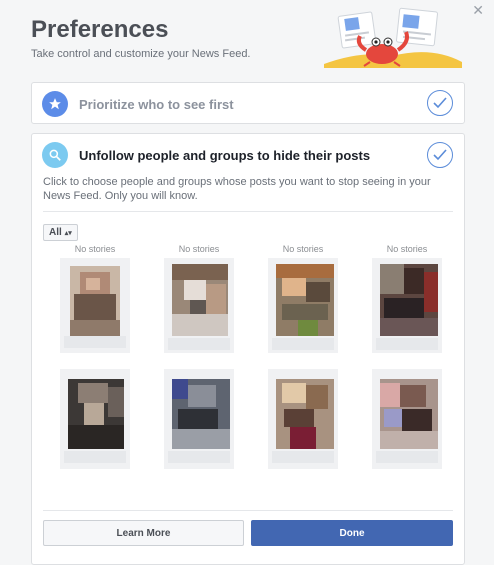 The width and height of the screenshot is (494, 565). Describe the element at coordinates (393, 37) in the screenshot. I see `crab-illustration` at that location.